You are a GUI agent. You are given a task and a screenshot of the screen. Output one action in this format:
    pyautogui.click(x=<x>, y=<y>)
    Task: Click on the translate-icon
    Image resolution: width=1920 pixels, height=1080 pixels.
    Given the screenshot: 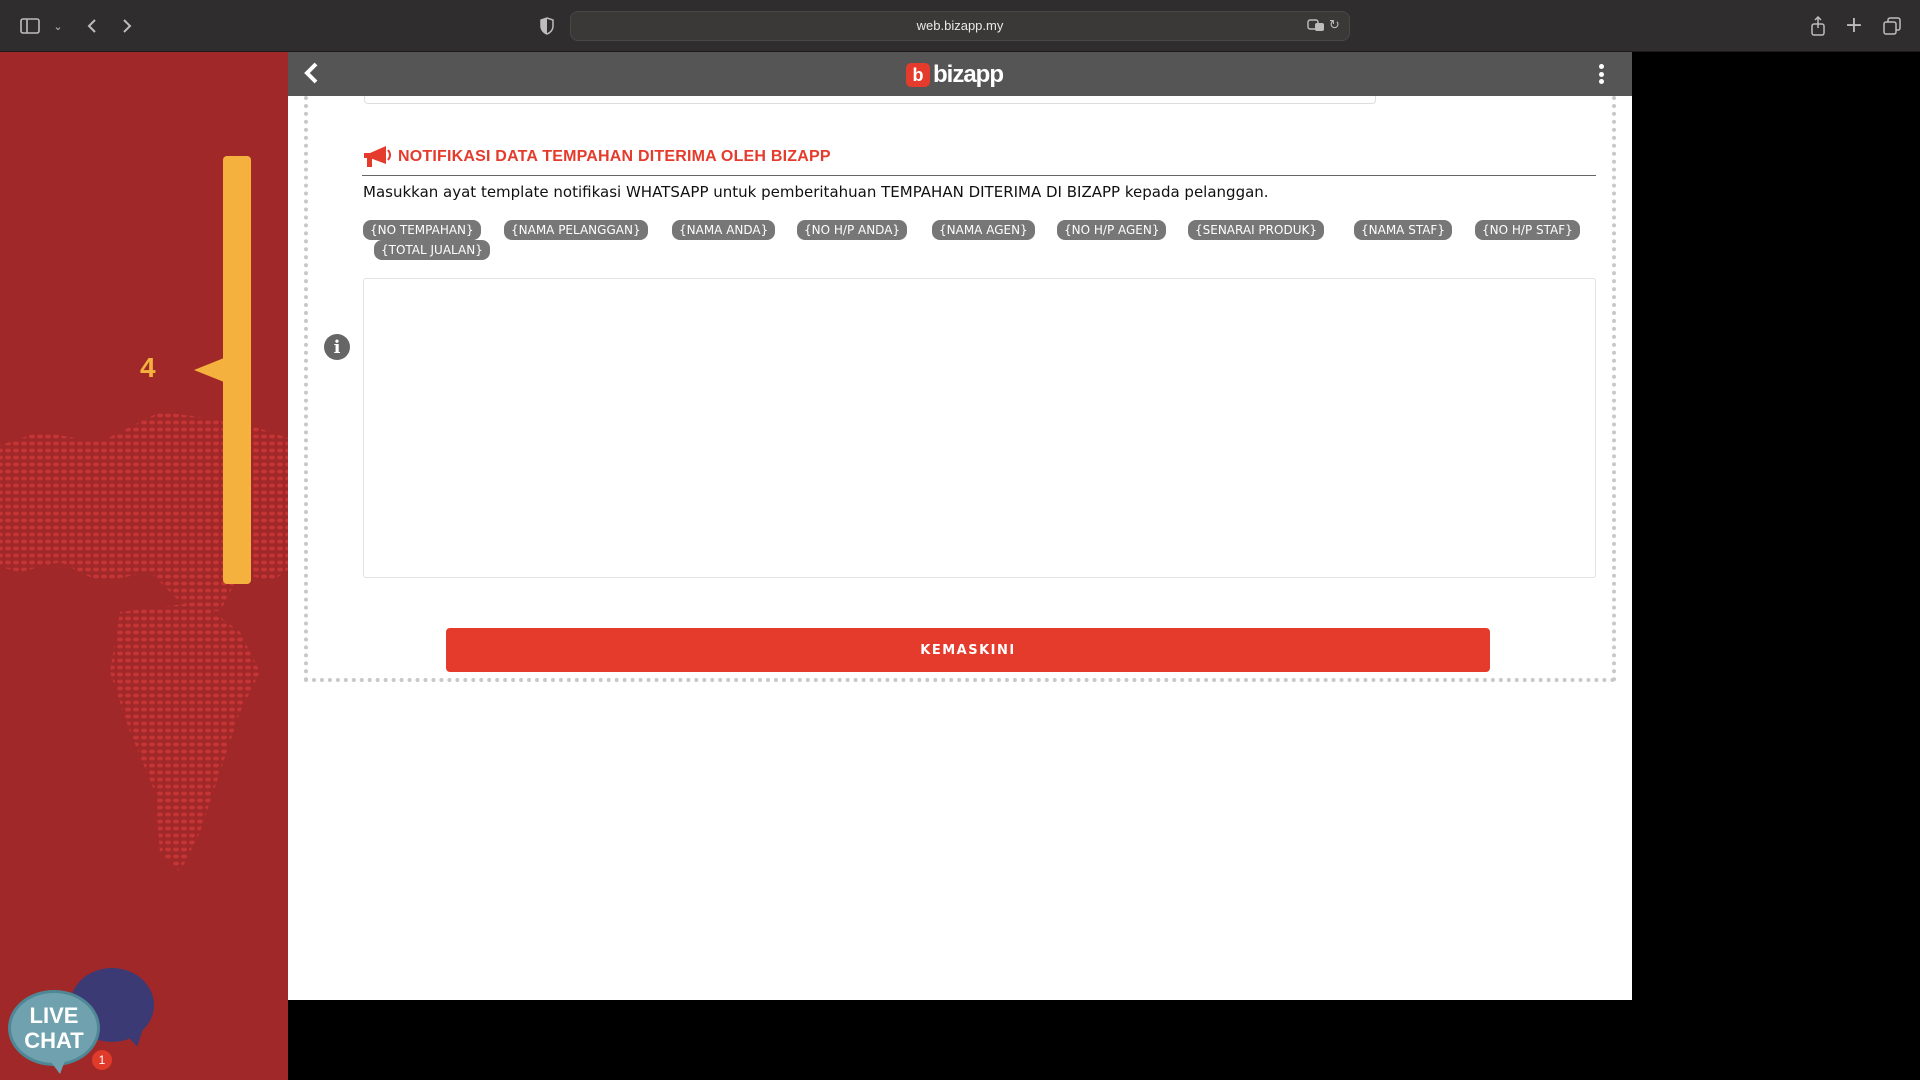 What is the action you would take?
    pyautogui.click(x=1316, y=27)
    